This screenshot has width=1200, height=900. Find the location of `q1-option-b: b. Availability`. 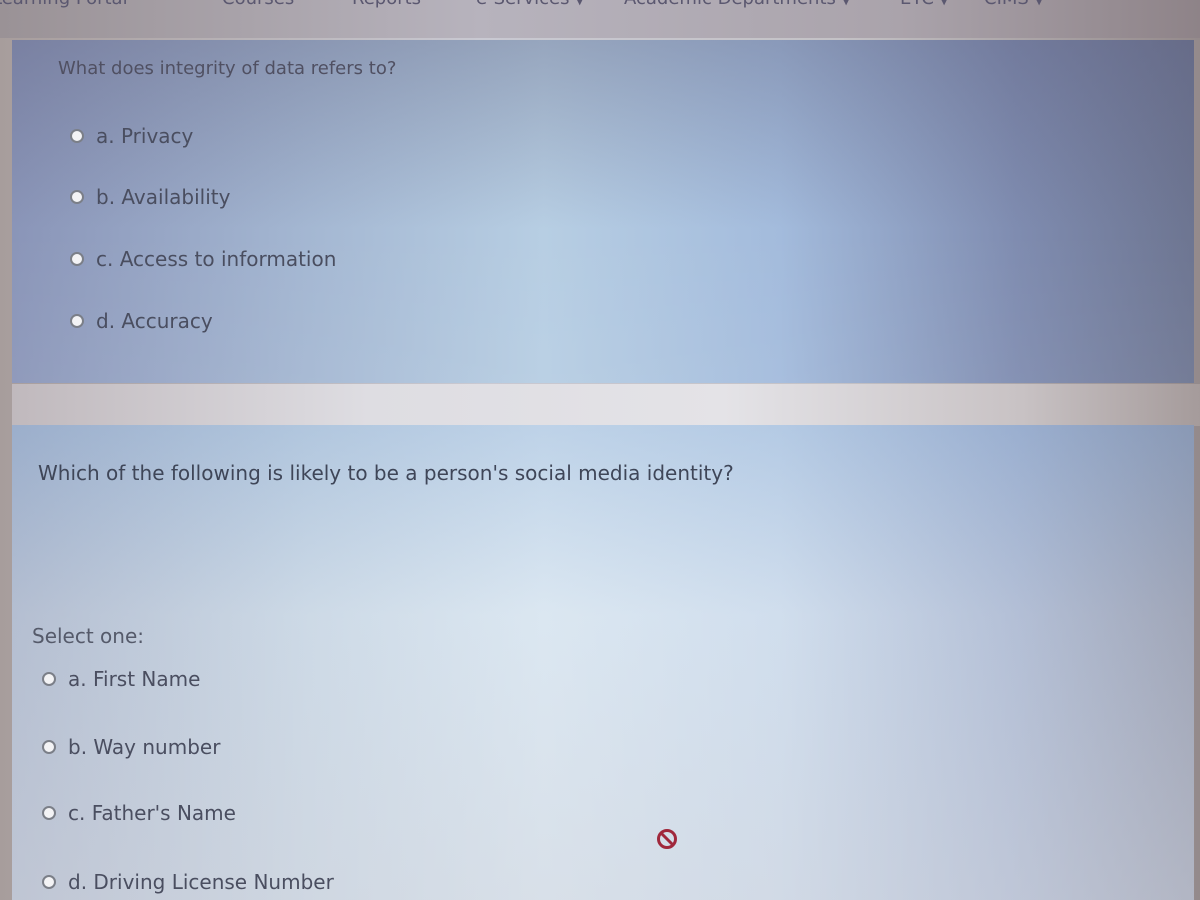

q1-option-b: b. Availability is located at coordinates (150, 197).